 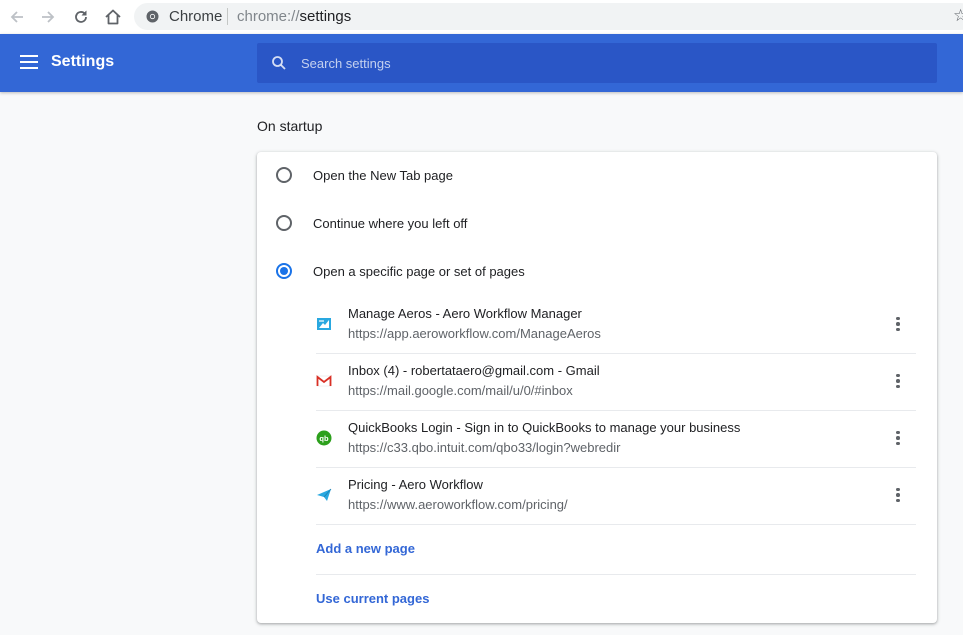 What do you see at coordinates (279, 63) in the screenshot?
I see `search-icon` at bounding box center [279, 63].